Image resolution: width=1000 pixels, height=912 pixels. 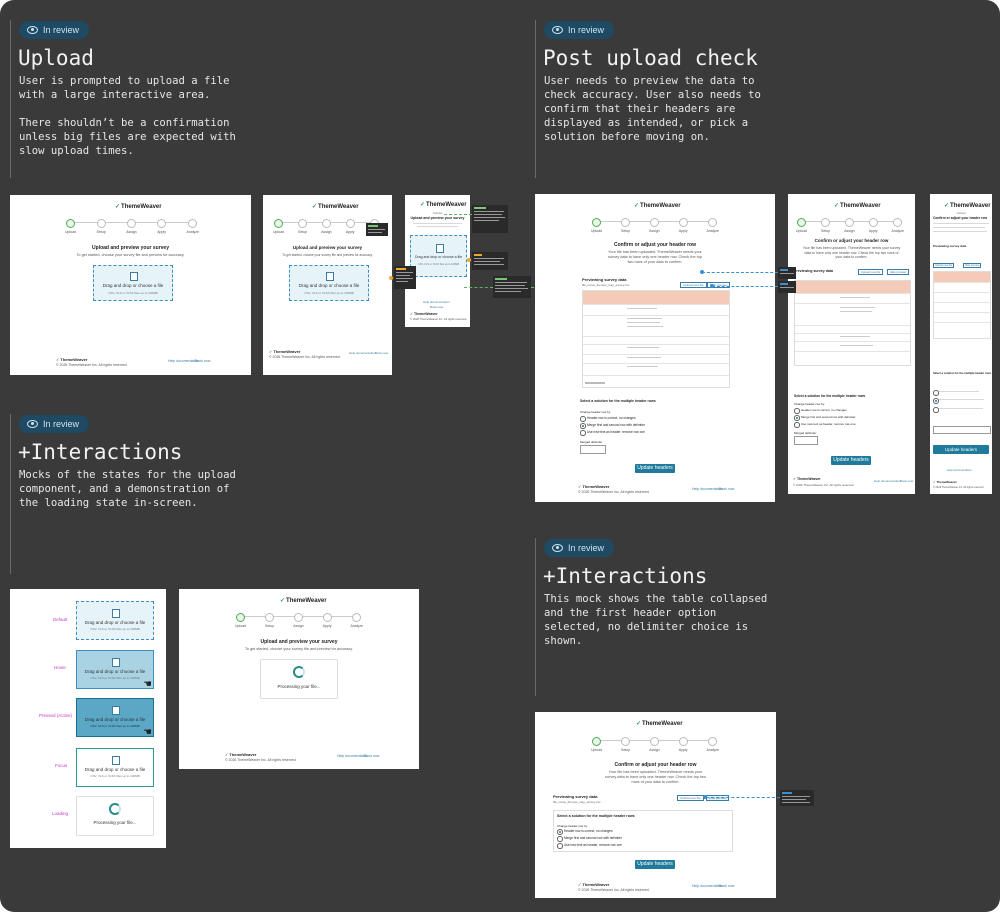 I want to click on preview-label: Previewing survey data, so click(x=950, y=246).